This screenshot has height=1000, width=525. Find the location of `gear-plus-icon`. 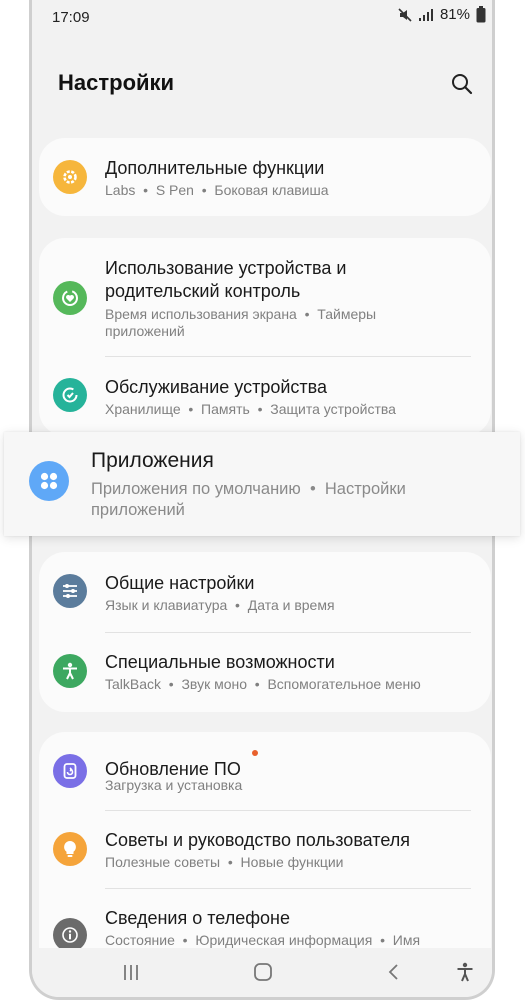

gear-plus-icon is located at coordinates (70, 177).